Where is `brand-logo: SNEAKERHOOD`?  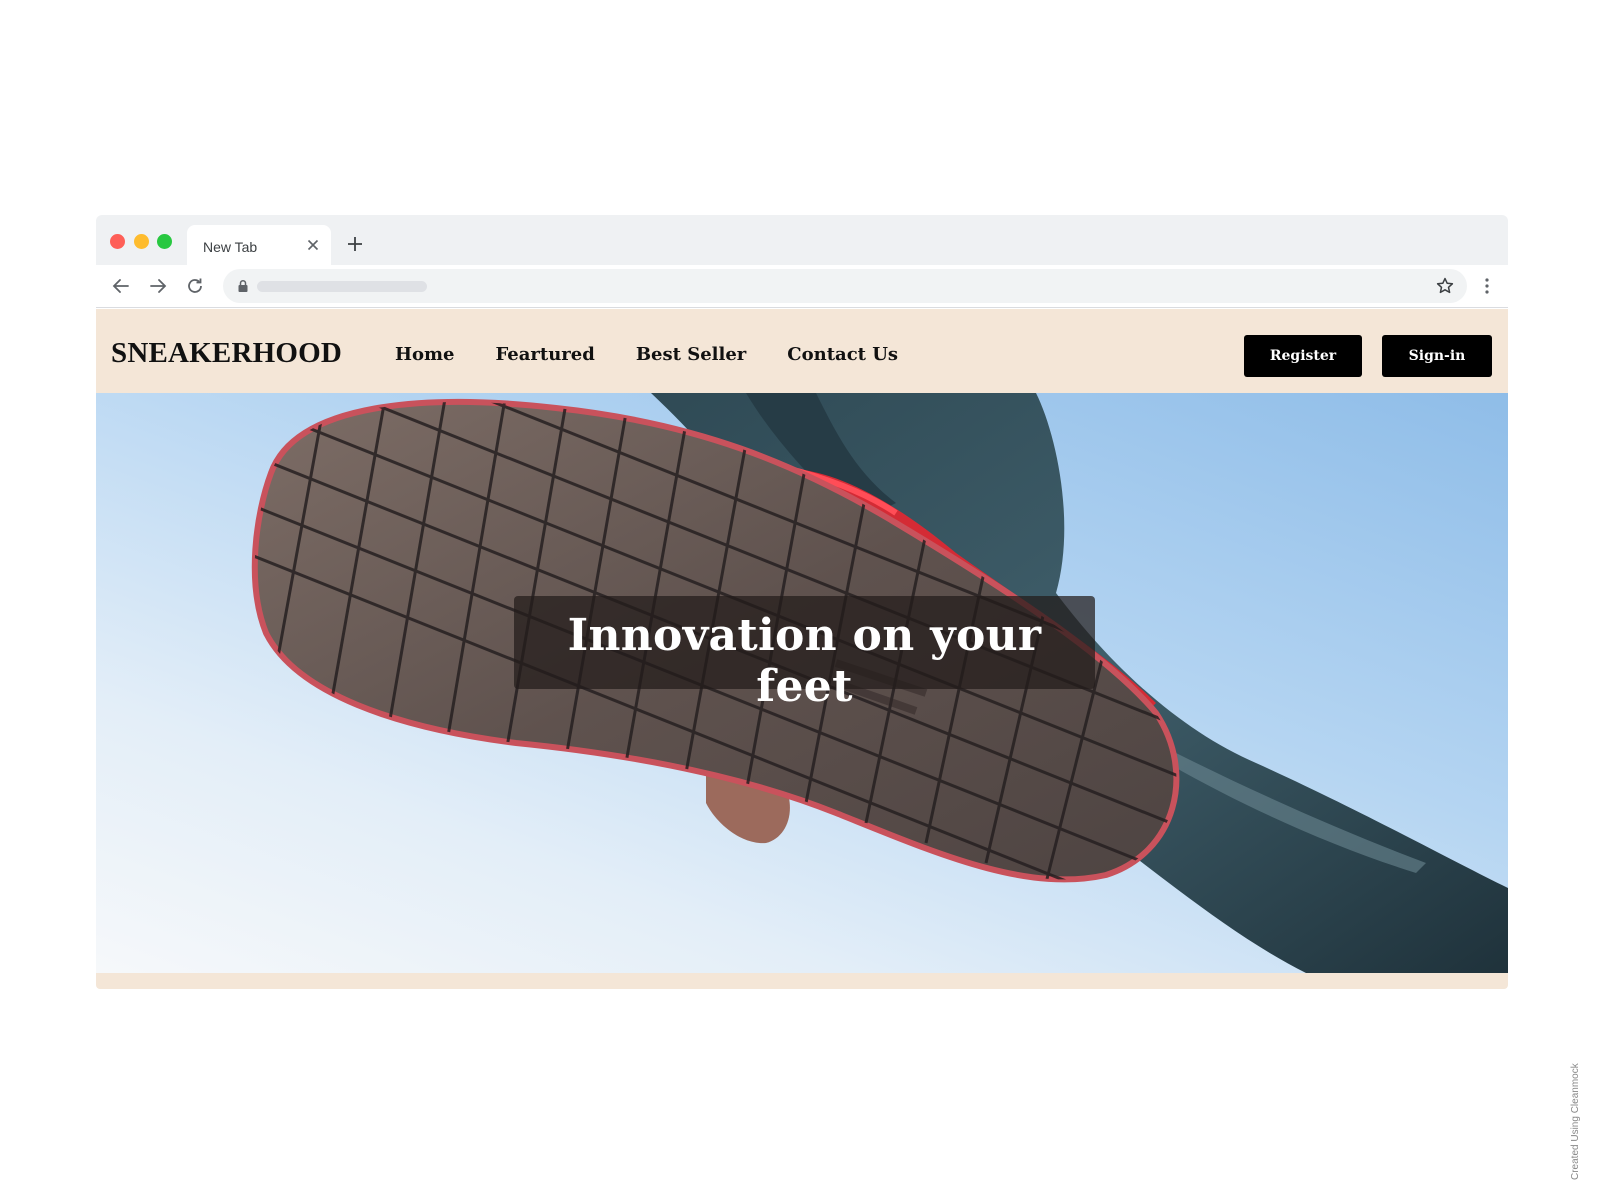
brand-logo: SNEAKERHOOD is located at coordinates (226, 353).